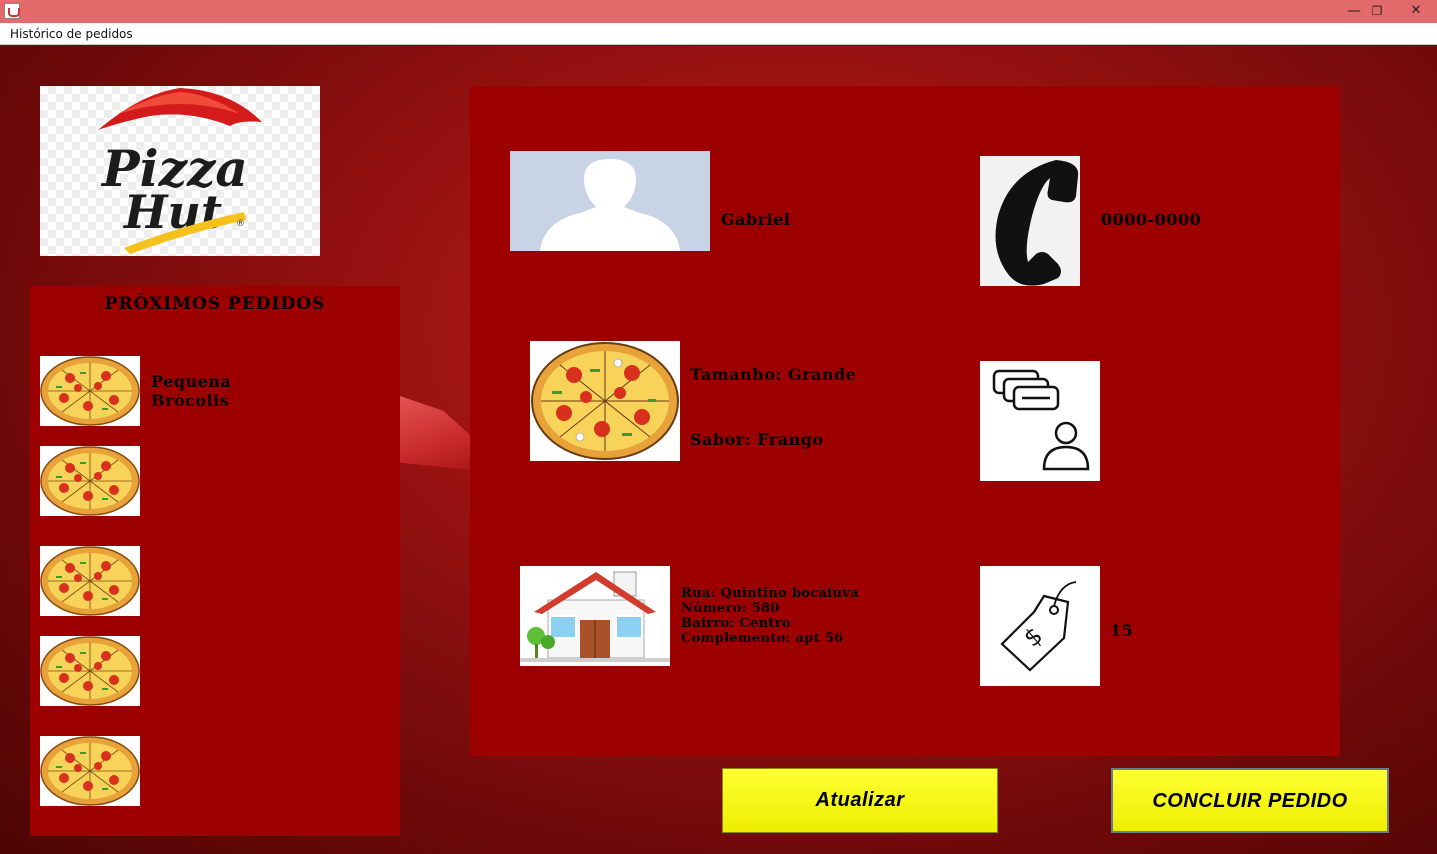 This screenshot has height=854, width=1437. What do you see at coordinates (1416, 11) in the screenshot?
I see `close-button: ✕` at bounding box center [1416, 11].